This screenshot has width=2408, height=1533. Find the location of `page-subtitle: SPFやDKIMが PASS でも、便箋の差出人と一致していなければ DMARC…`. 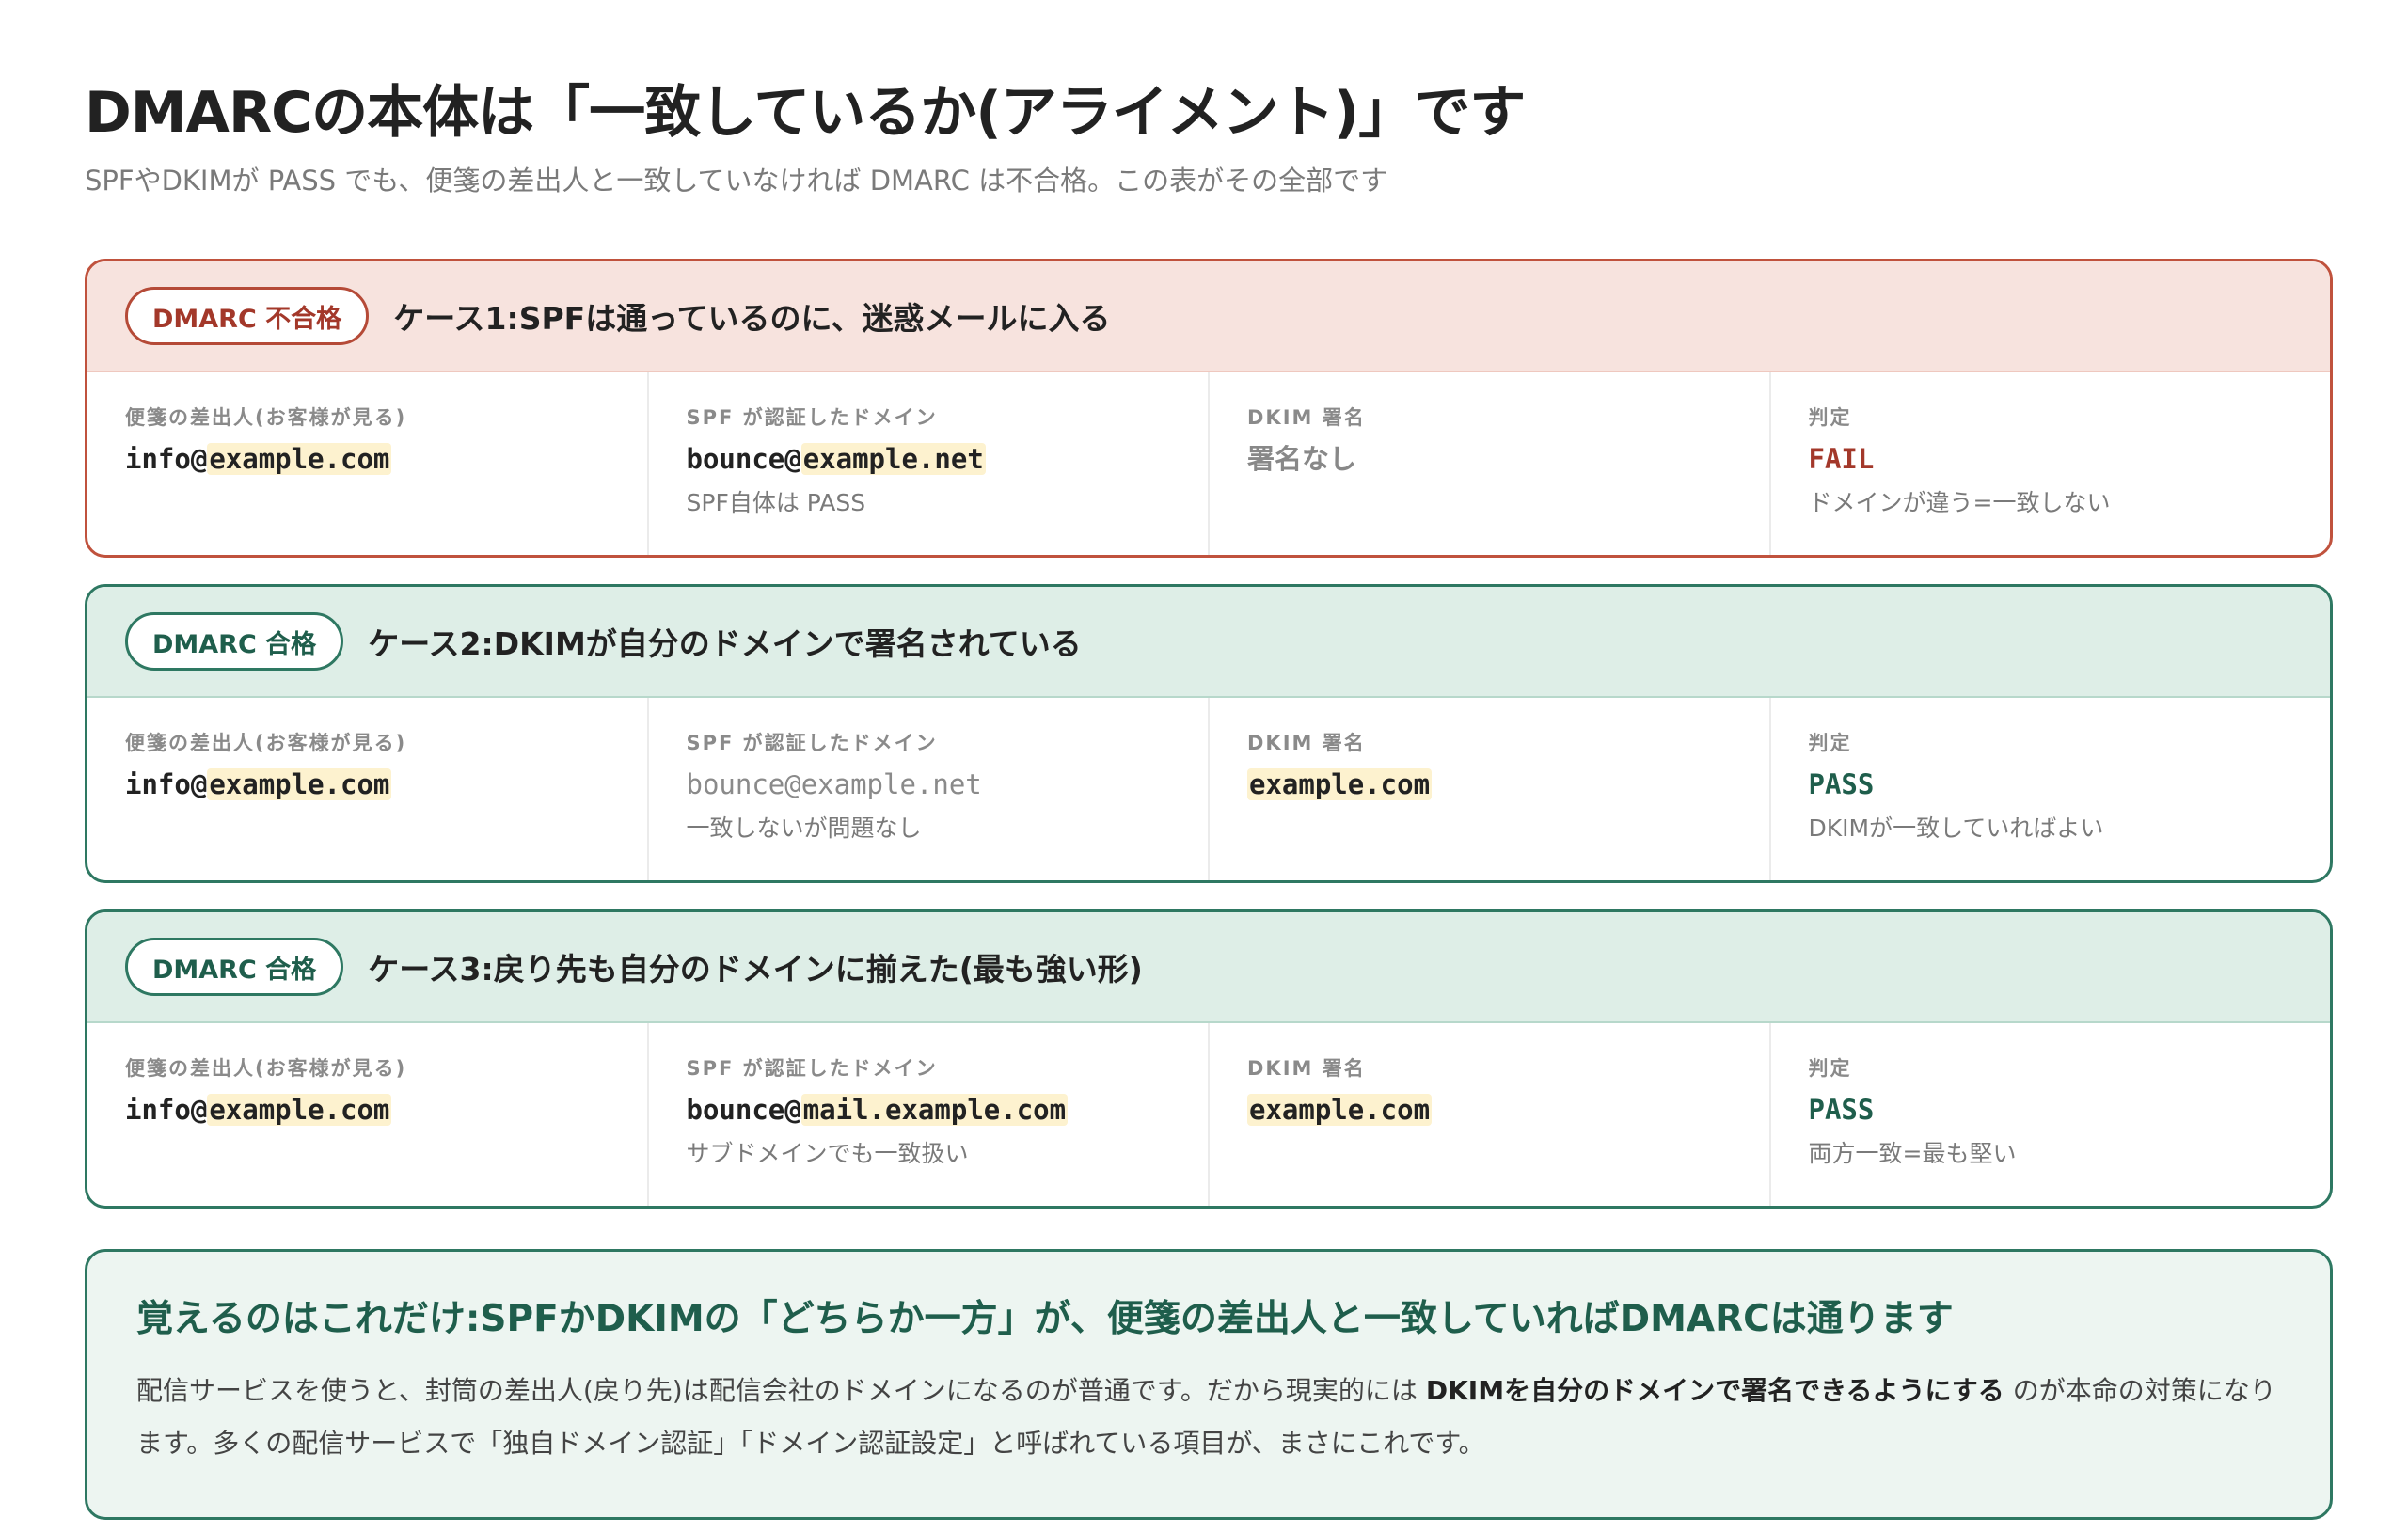

page-subtitle: SPFやDKIMが PASS でも、便箋の差出人と一致していなければ DMARC… is located at coordinates (737, 181).